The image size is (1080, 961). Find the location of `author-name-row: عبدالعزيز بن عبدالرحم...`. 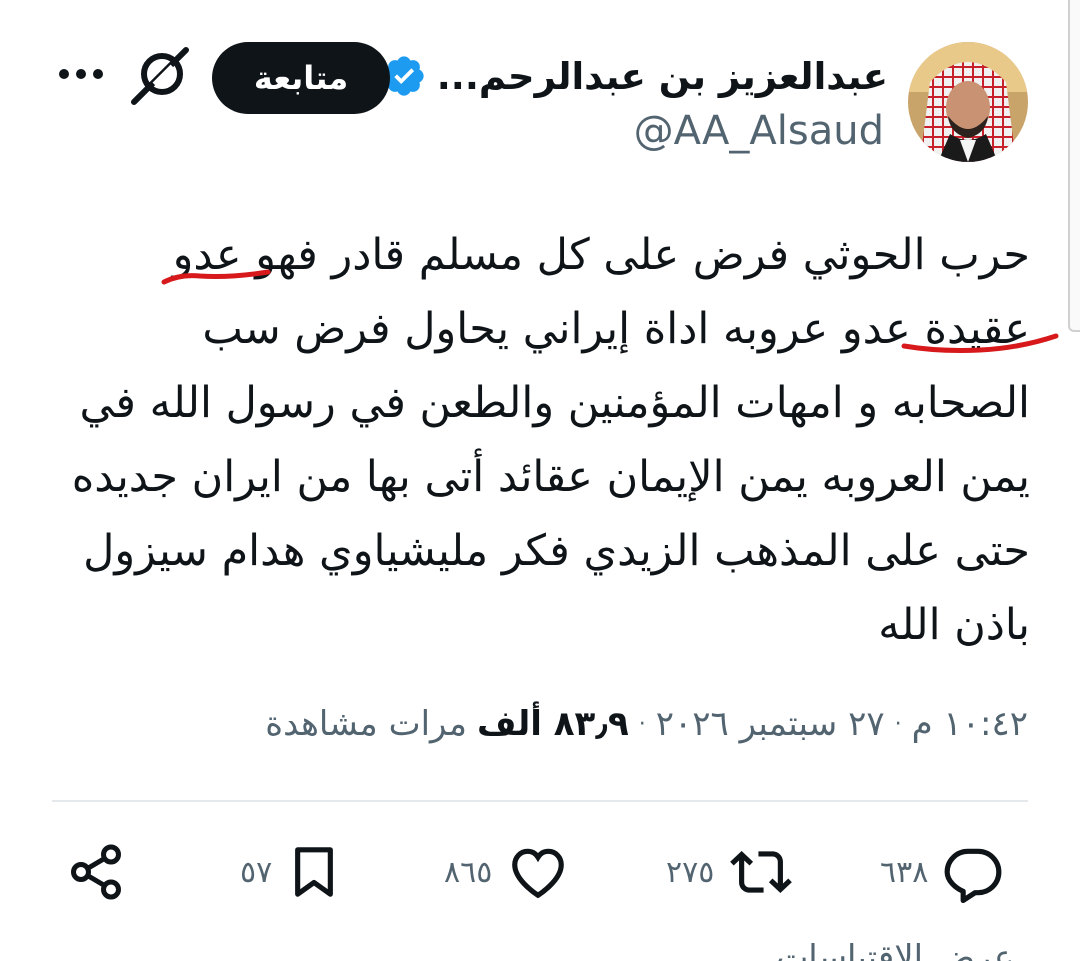

author-name-row: عبدالعزيز بن عبدالرحم... is located at coordinates (634, 76).